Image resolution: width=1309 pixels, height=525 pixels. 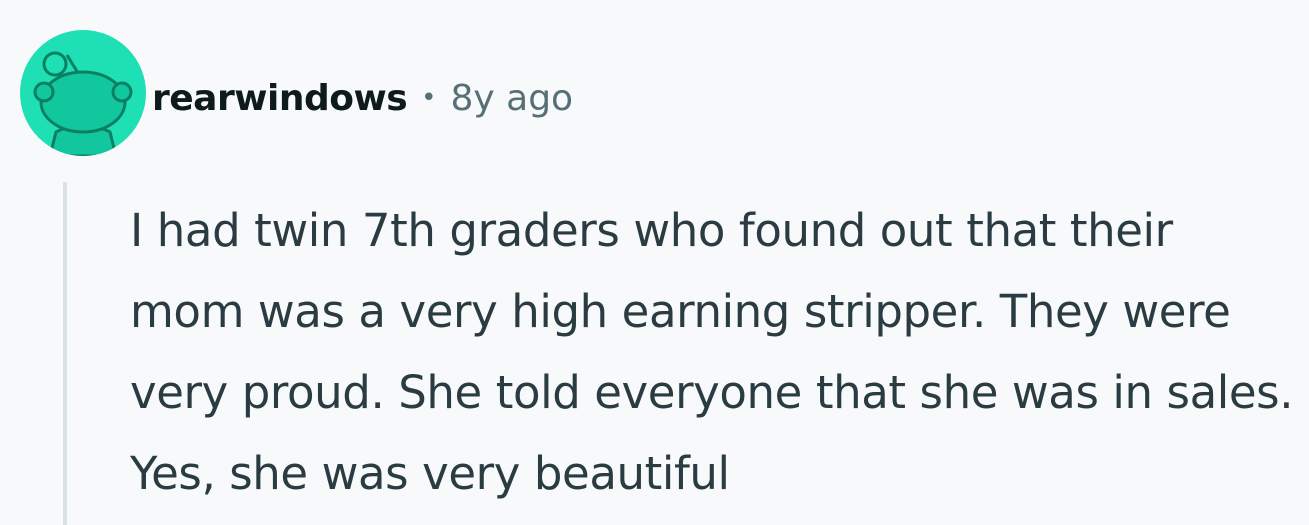 I want to click on comment-timestamp: 8y ago, so click(x=511, y=98).